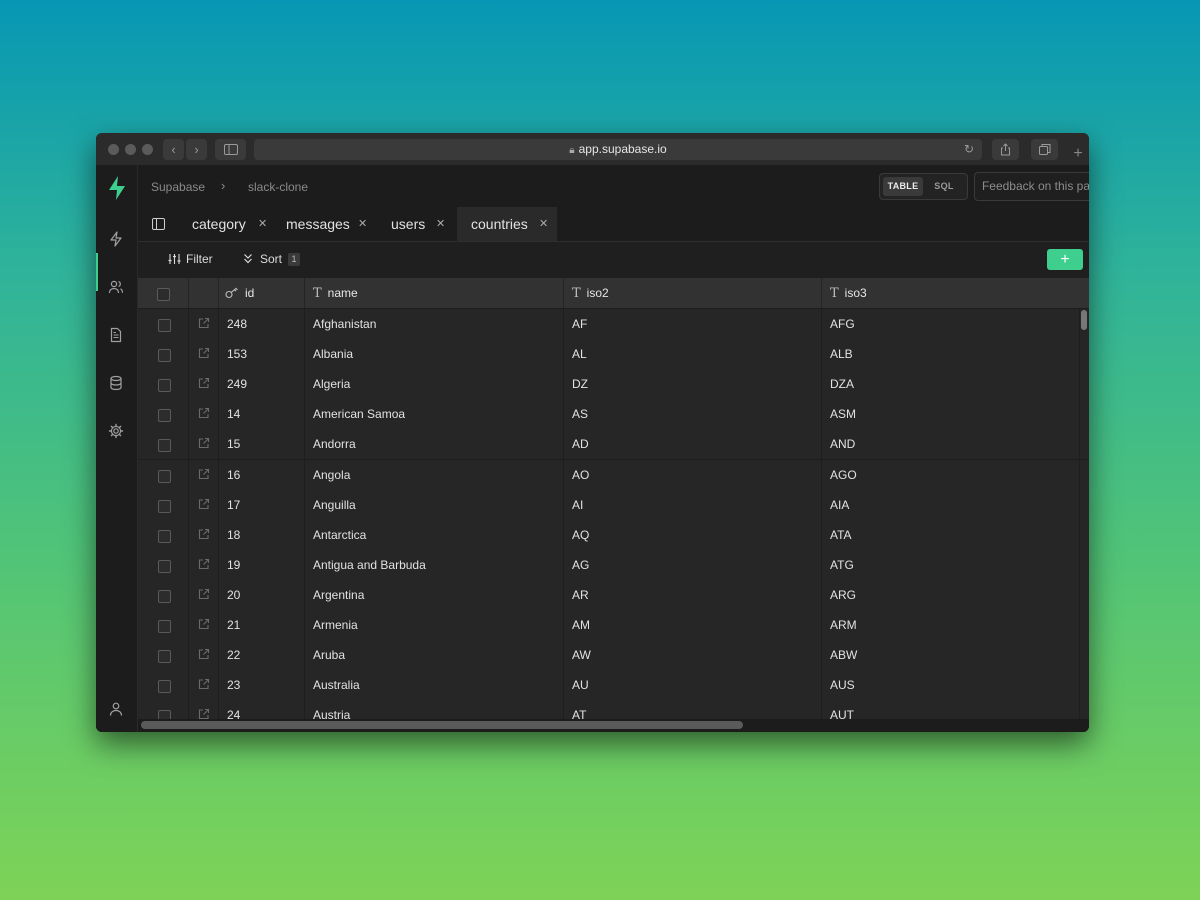 This screenshot has height=900, width=1200. Describe the element at coordinates (178, 187) in the screenshot. I see `breadcrumb-org: Supabase` at that location.